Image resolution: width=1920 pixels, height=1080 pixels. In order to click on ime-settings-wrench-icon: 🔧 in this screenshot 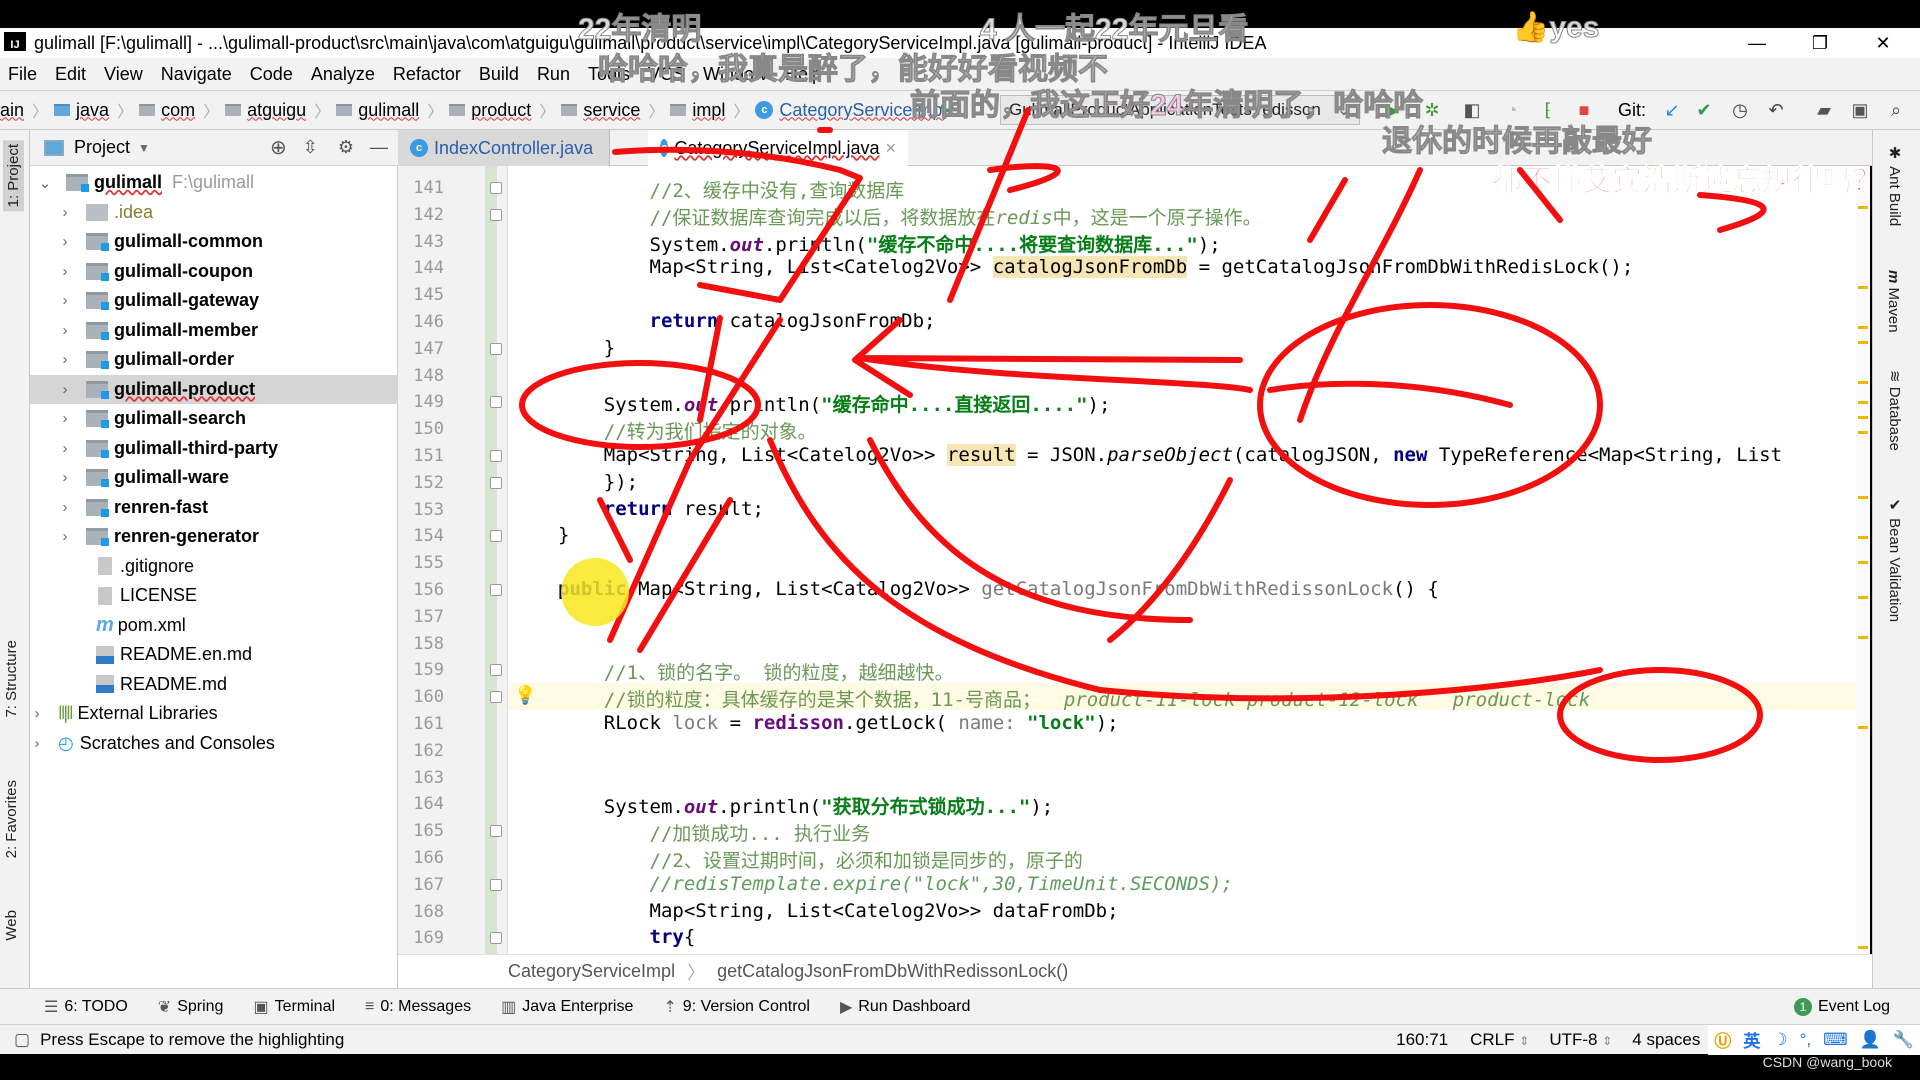, I will do `click(1903, 1040)`.